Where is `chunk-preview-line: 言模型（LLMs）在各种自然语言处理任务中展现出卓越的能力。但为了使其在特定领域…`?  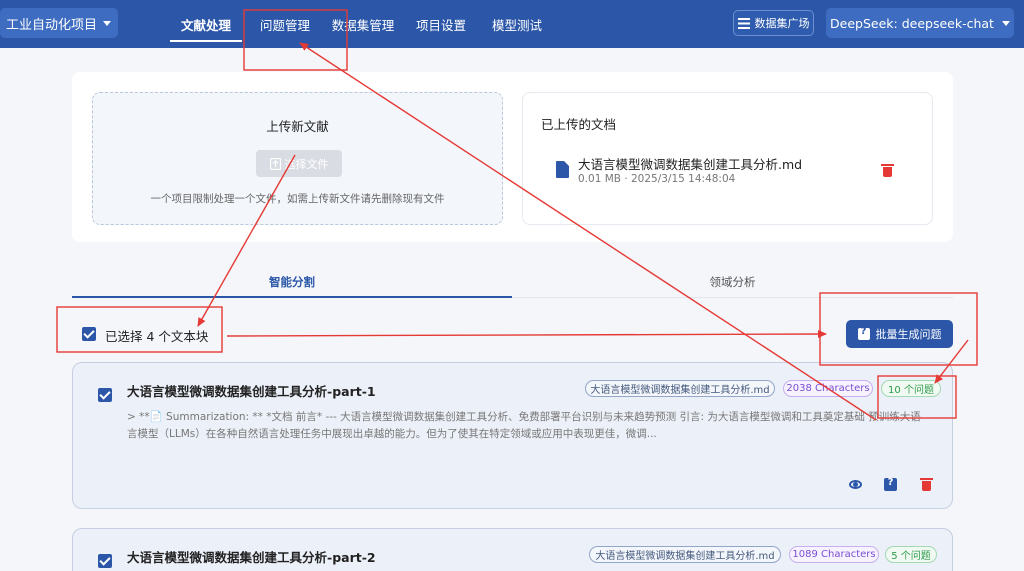
chunk-preview-line: 言模型（LLMs）在各种自然语言处理任务中展现出卓越的能力。但为了使其在特定领域… is located at coordinates (392, 434).